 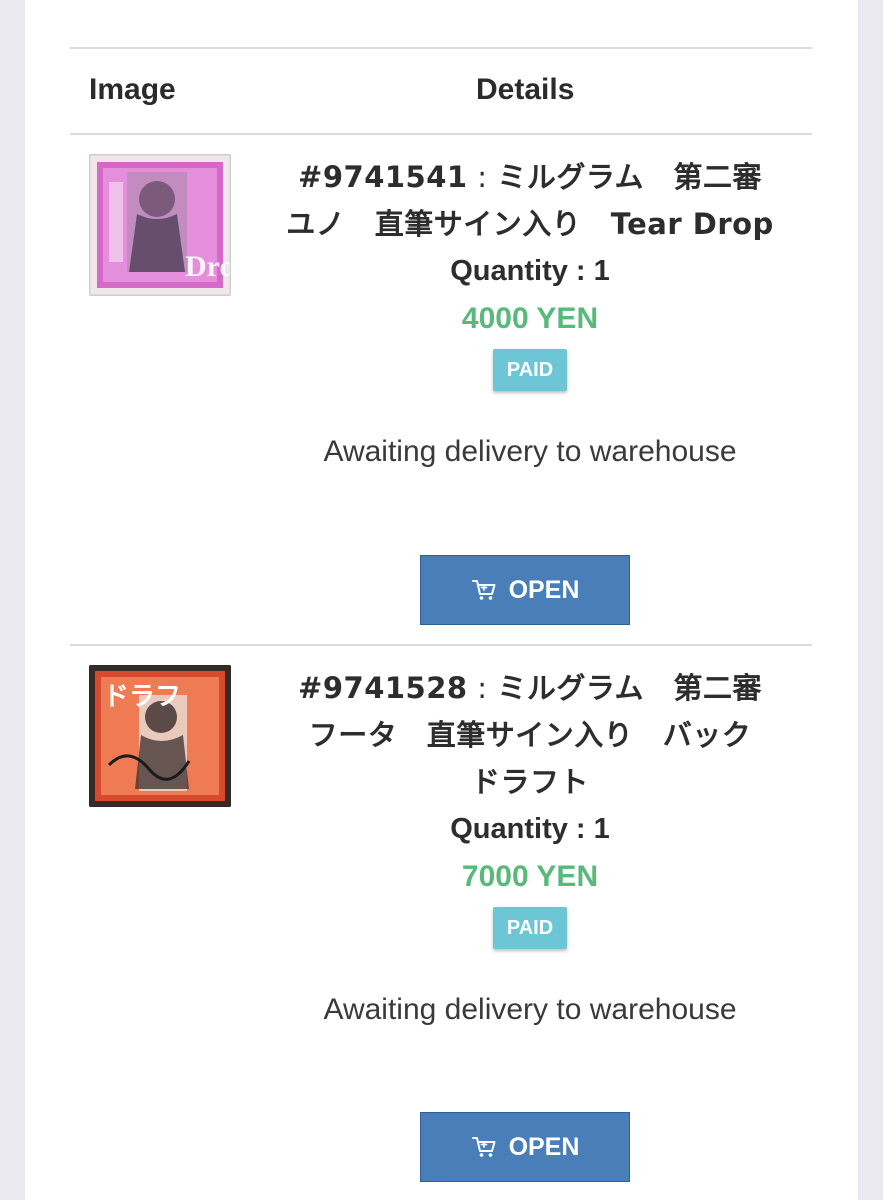 What do you see at coordinates (530, 224) in the screenshot?
I see `title-line-2: ユノ 直筆サイン入り Tear Drop` at bounding box center [530, 224].